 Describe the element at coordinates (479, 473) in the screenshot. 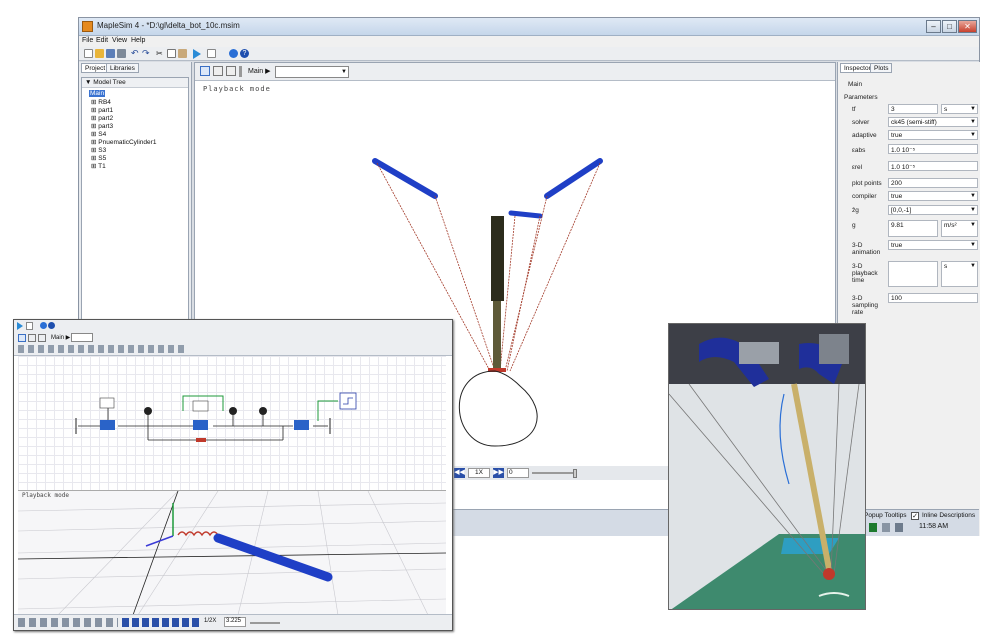

I see `playback-speed: 1X` at that location.